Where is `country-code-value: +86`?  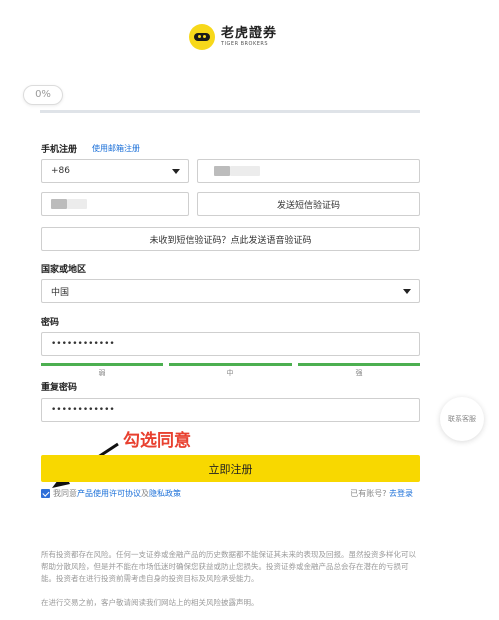
country-code-value: +86 is located at coordinates (60, 171).